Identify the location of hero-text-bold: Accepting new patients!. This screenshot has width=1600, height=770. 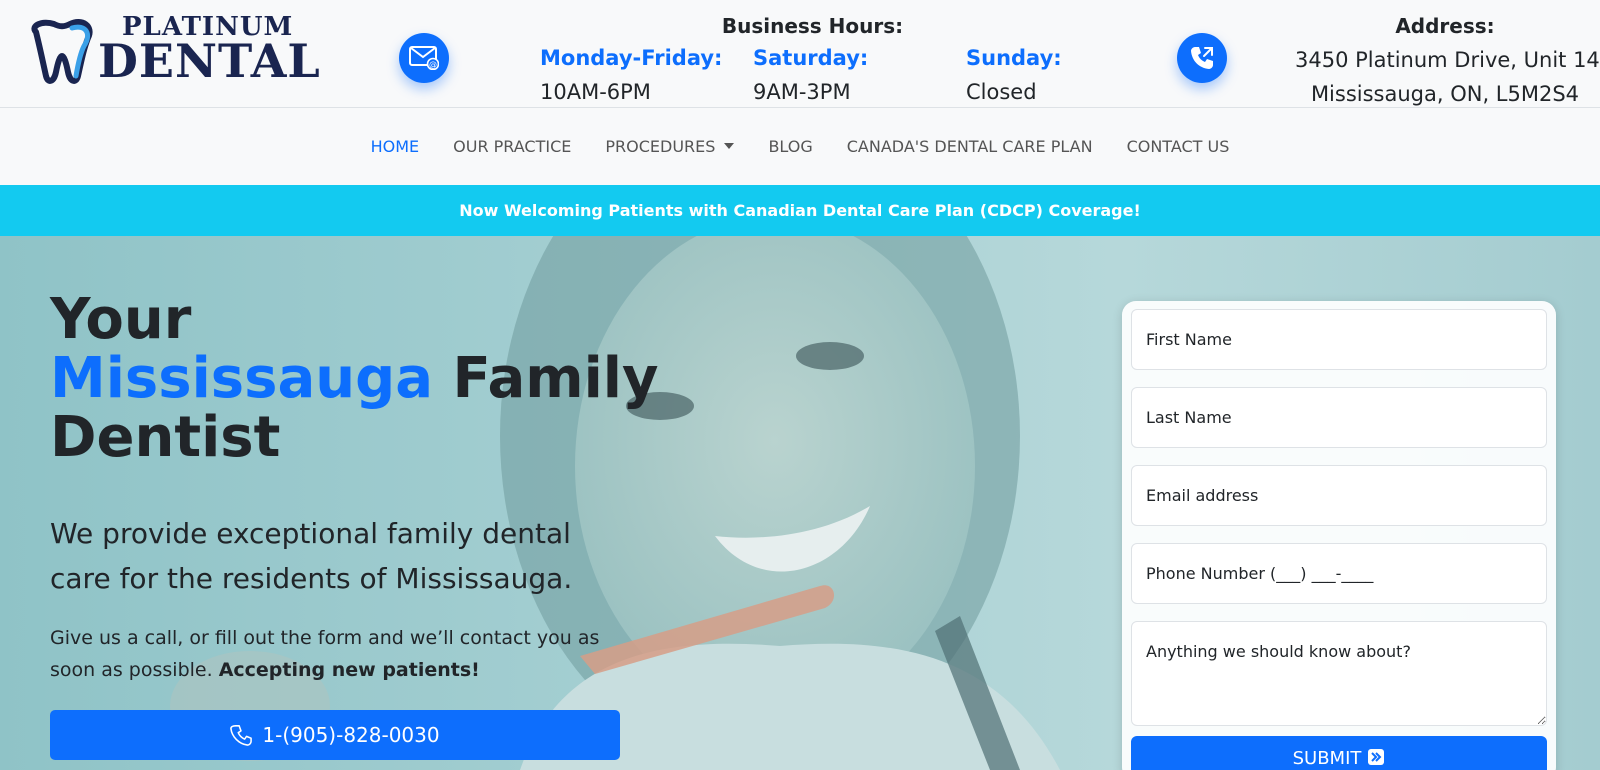
(349, 670).